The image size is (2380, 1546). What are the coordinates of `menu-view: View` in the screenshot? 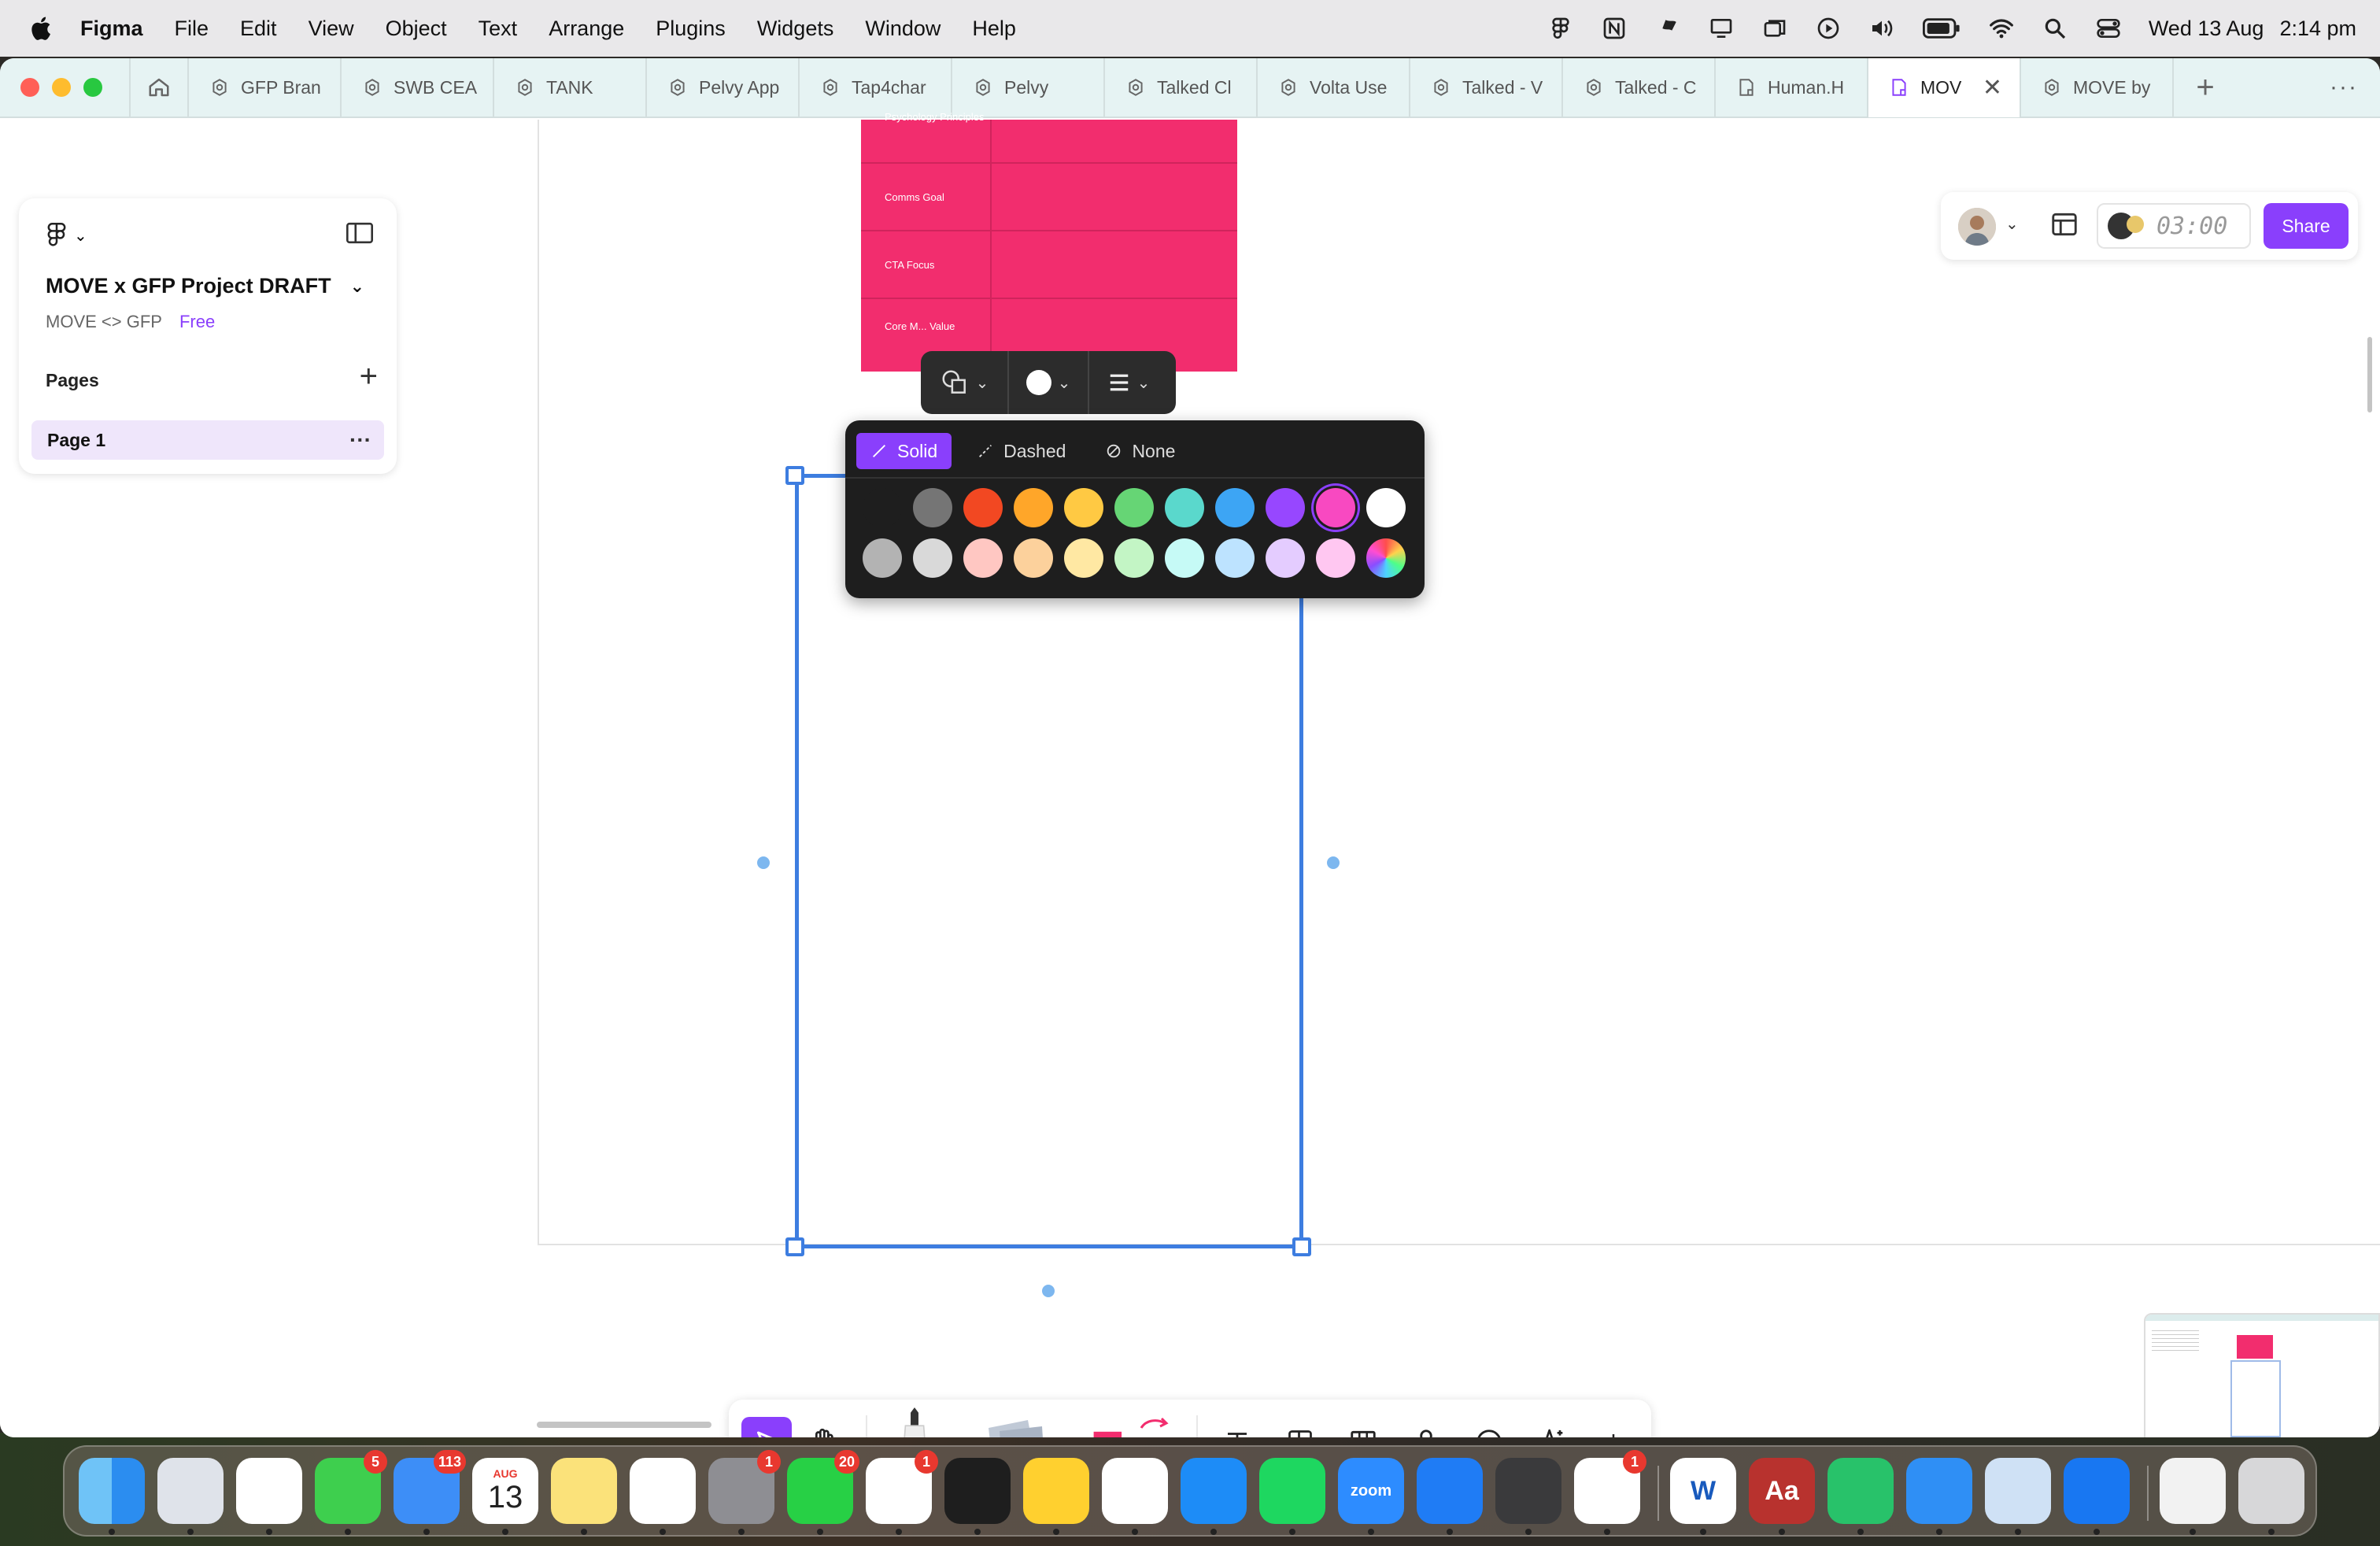 It's located at (331, 29).